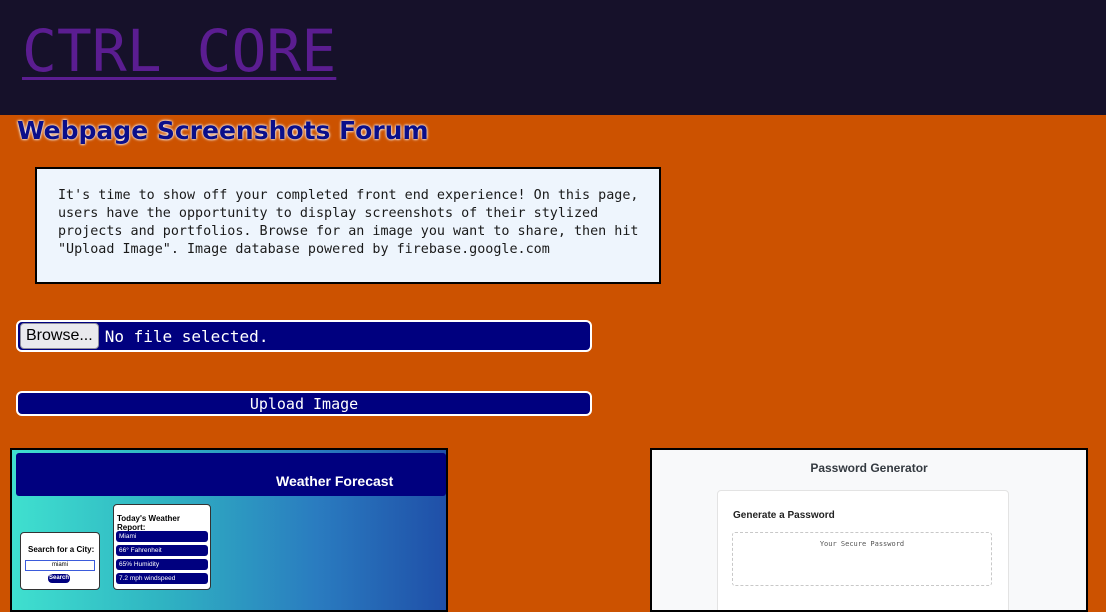 The width and height of the screenshot is (1106, 612). I want to click on file-input: Browse... No file selected., so click(304, 336).